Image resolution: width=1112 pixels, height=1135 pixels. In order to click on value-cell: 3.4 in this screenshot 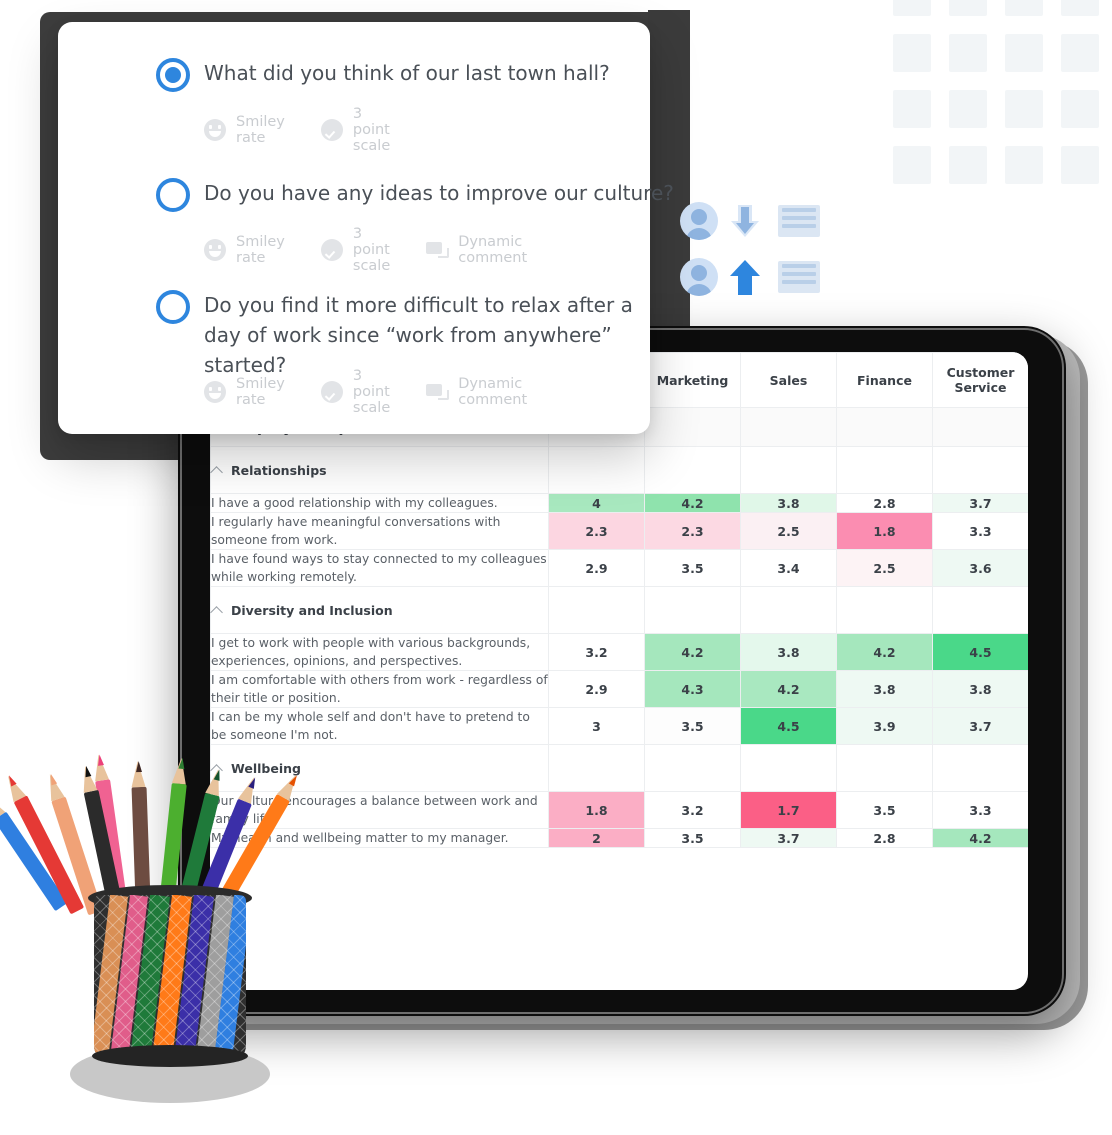, I will do `click(788, 568)`.